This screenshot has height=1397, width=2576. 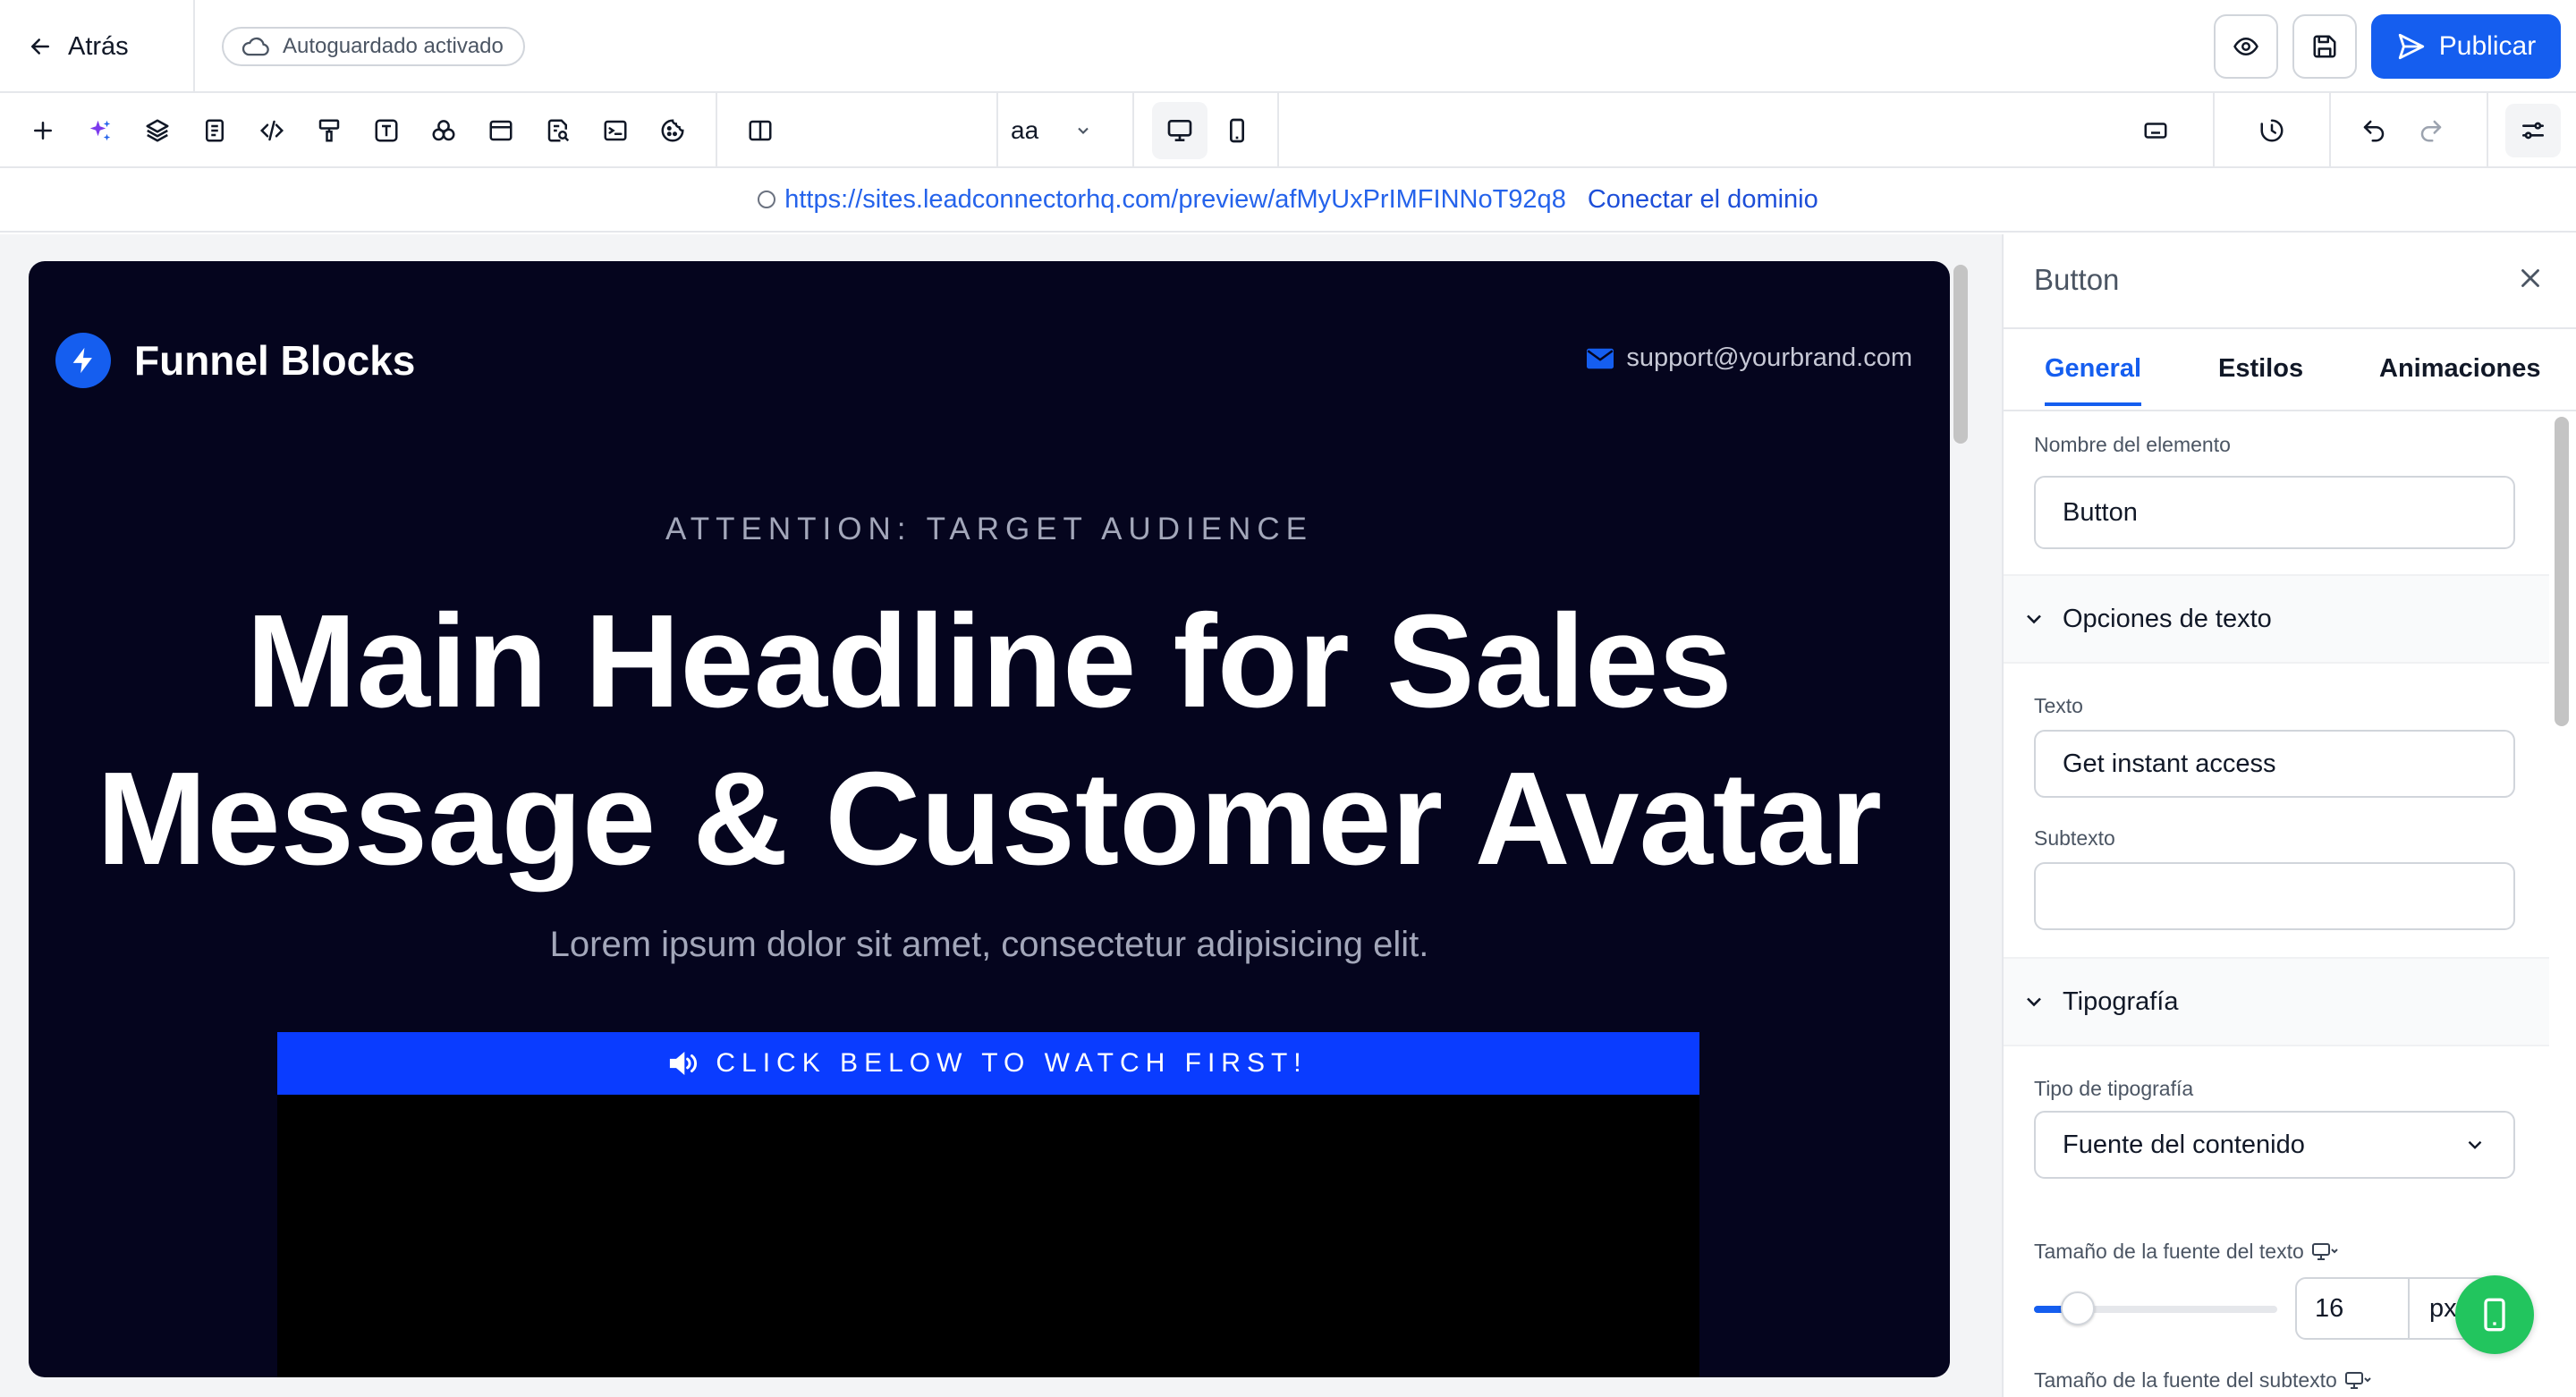 I want to click on slider-handle, so click(x=2077, y=1308).